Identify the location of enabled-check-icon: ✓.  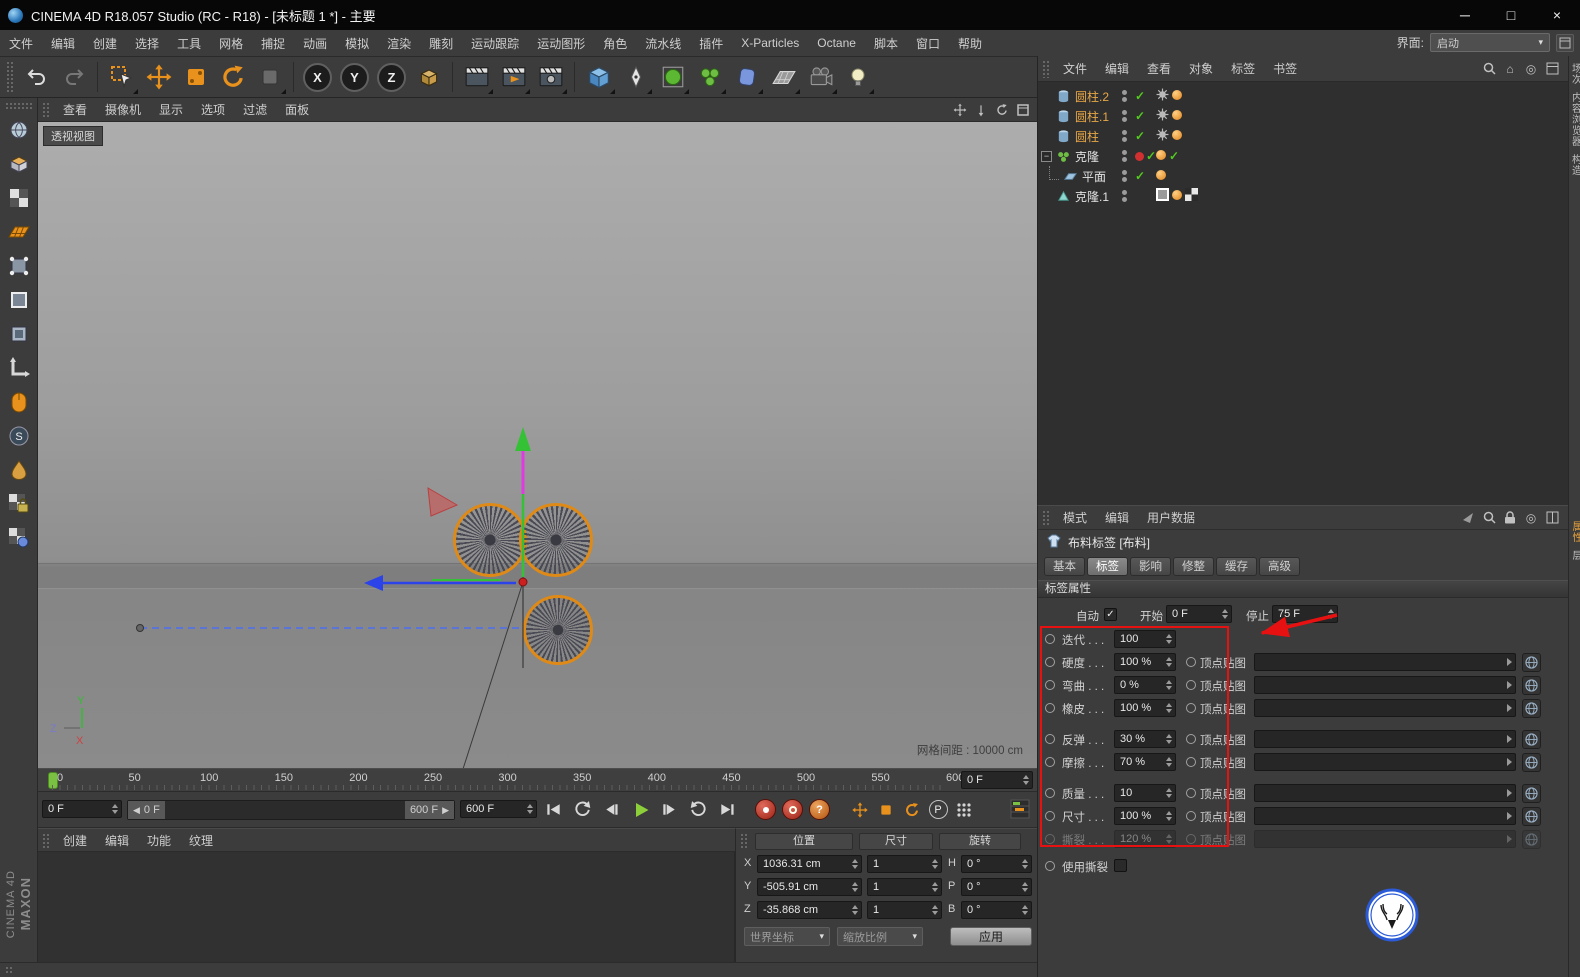
(1151, 156).